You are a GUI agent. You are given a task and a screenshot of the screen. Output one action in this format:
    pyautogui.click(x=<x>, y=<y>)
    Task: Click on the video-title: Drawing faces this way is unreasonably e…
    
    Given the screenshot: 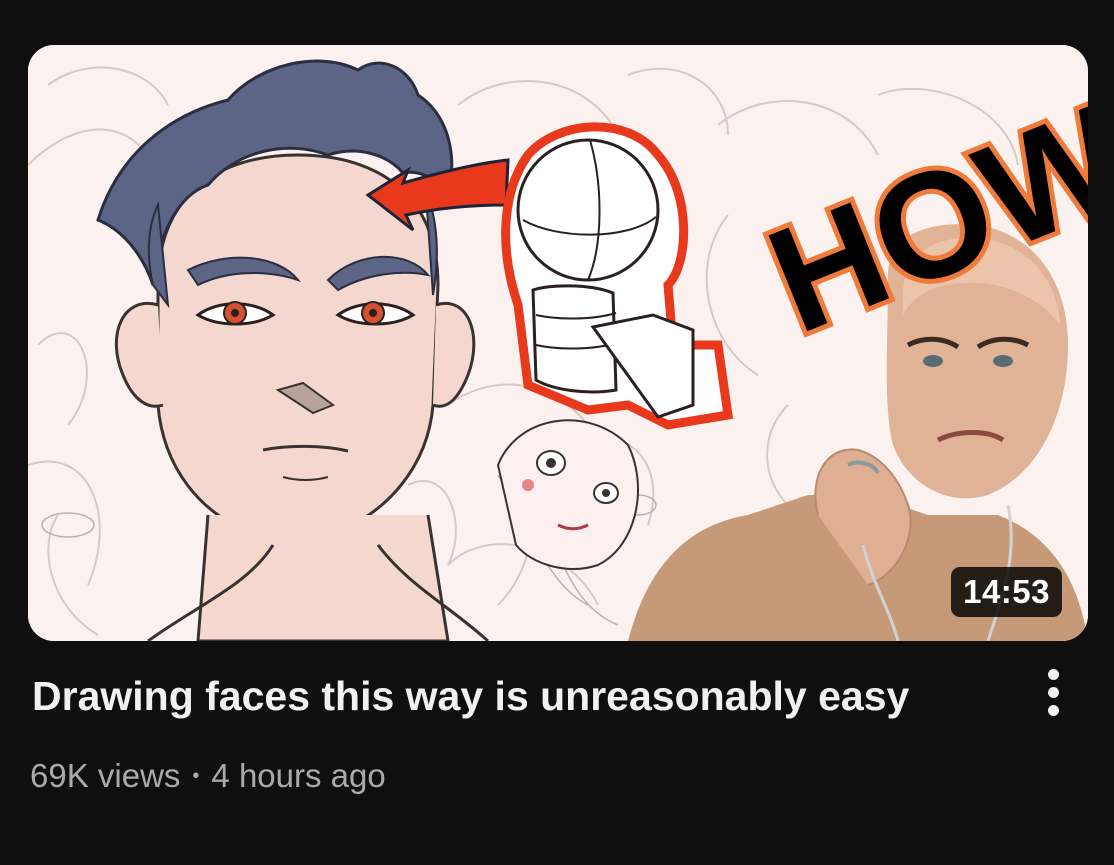 What is the action you would take?
    pyautogui.click(x=512, y=696)
    